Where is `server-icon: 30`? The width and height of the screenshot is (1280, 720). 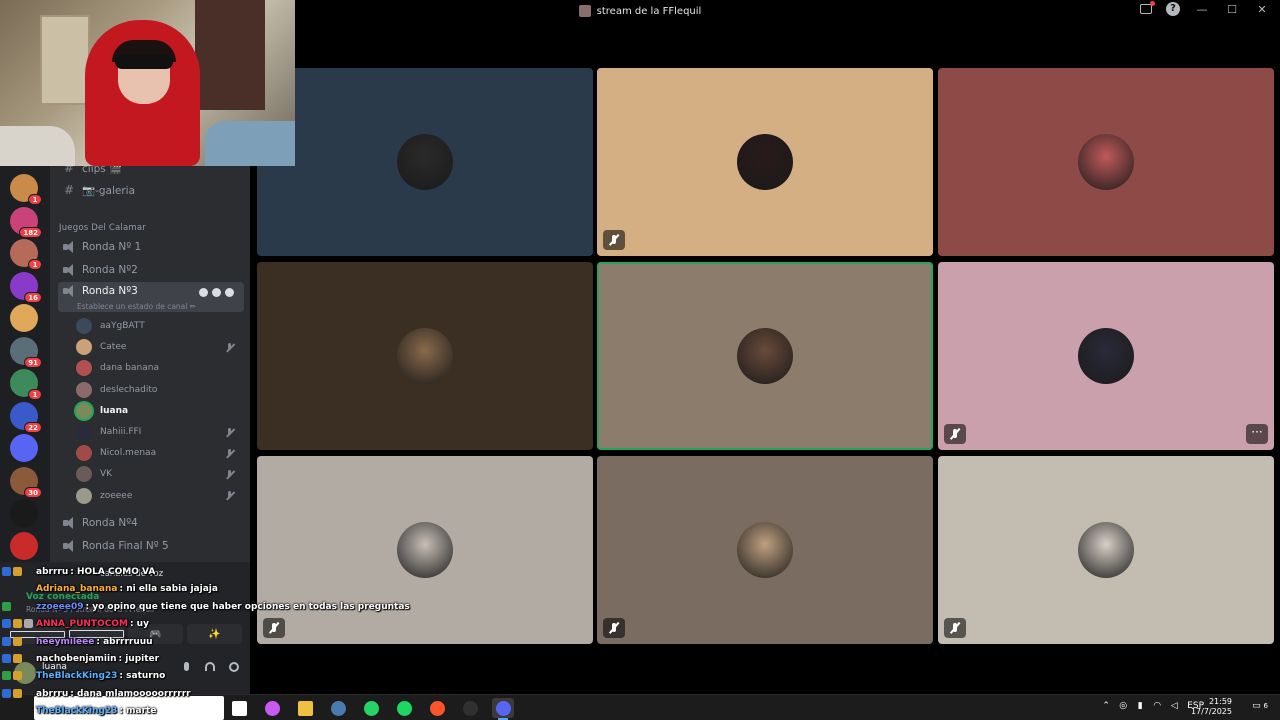
server-icon: 30 is located at coordinates (26, 482).